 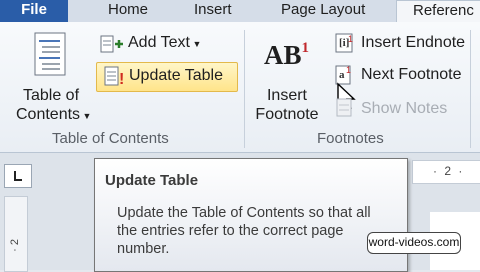 I want to click on add-text-icon, so click(x=111, y=44).